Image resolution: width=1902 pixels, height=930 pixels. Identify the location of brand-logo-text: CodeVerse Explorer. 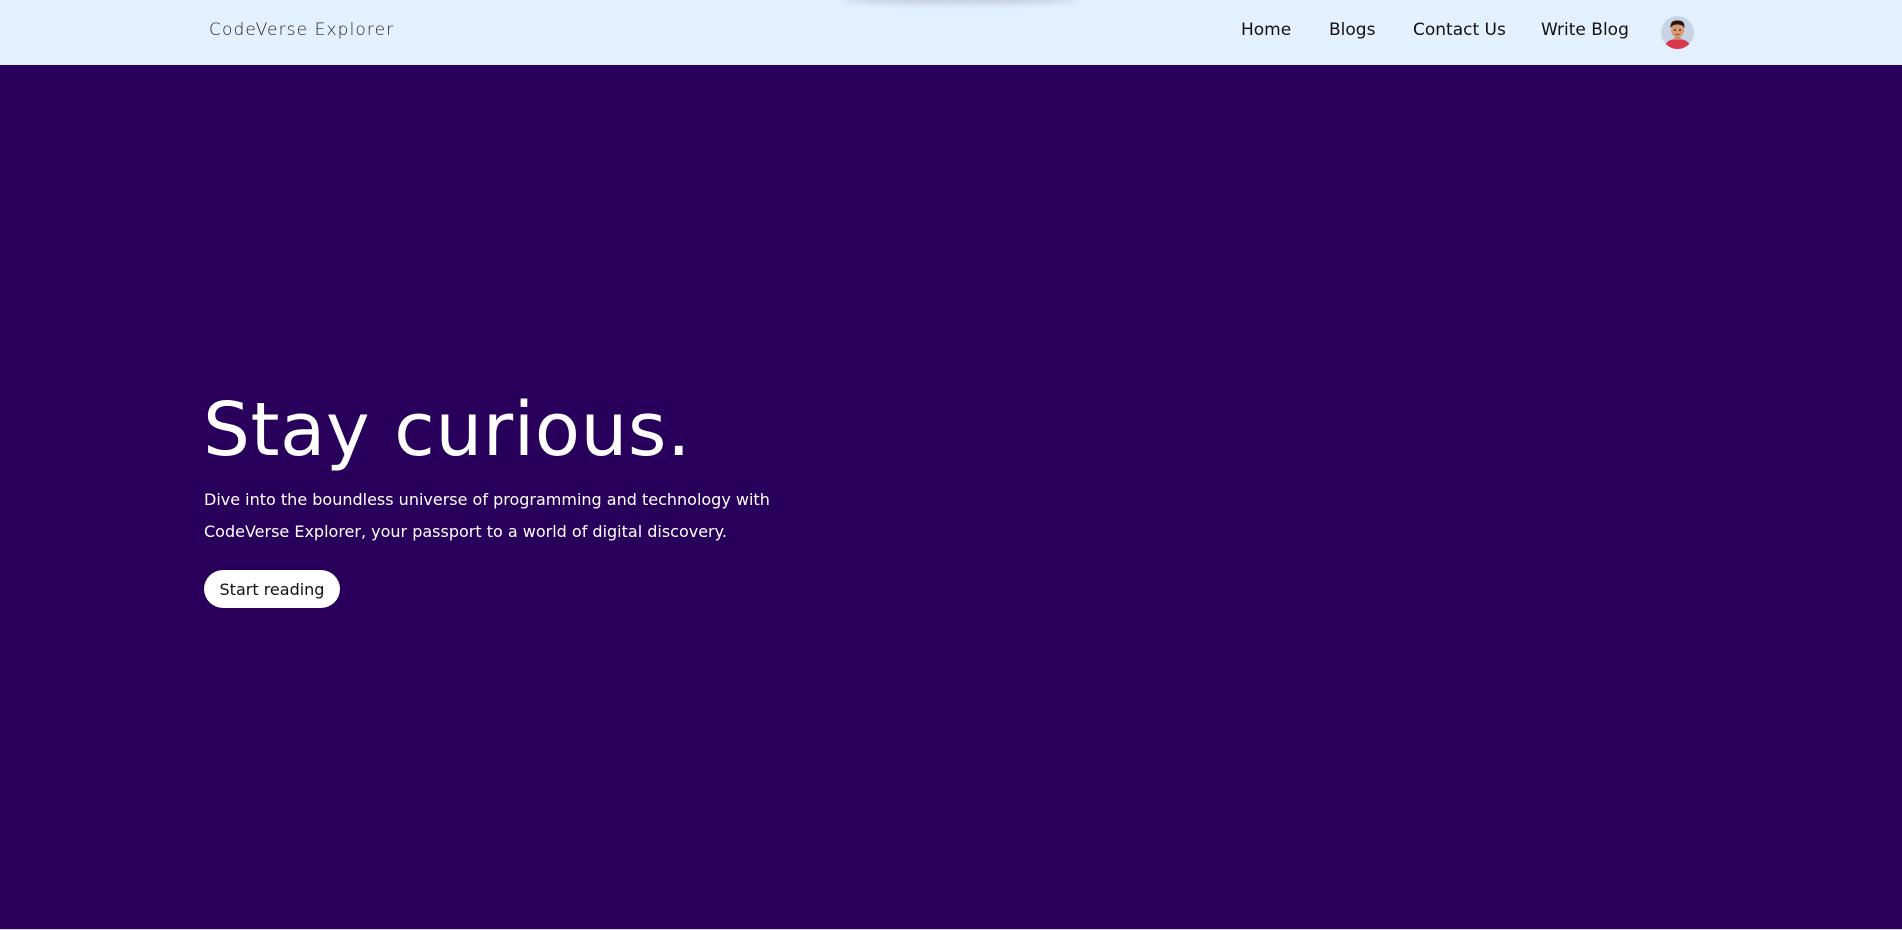
(301, 30).